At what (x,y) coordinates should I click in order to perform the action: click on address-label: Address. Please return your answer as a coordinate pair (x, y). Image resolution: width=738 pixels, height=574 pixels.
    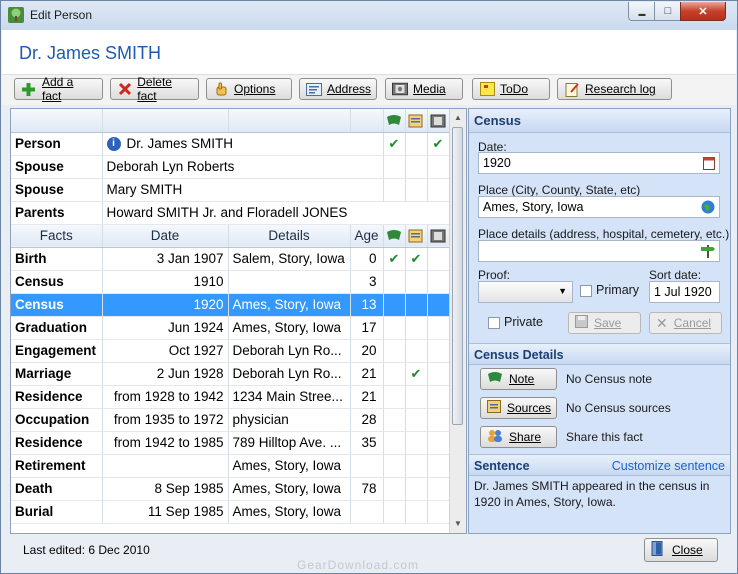
    Looking at the image, I should click on (349, 89).